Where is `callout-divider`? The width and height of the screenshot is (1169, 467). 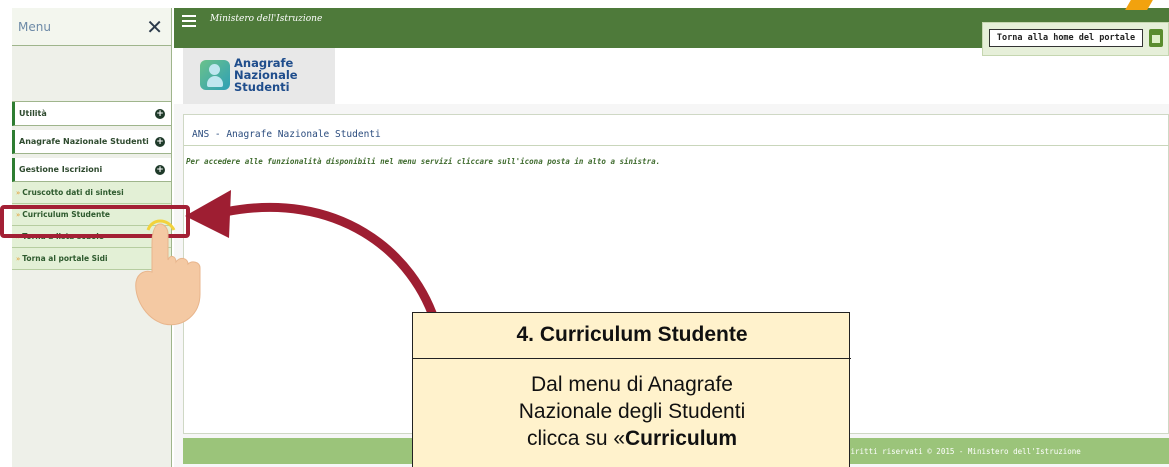 callout-divider is located at coordinates (632, 358).